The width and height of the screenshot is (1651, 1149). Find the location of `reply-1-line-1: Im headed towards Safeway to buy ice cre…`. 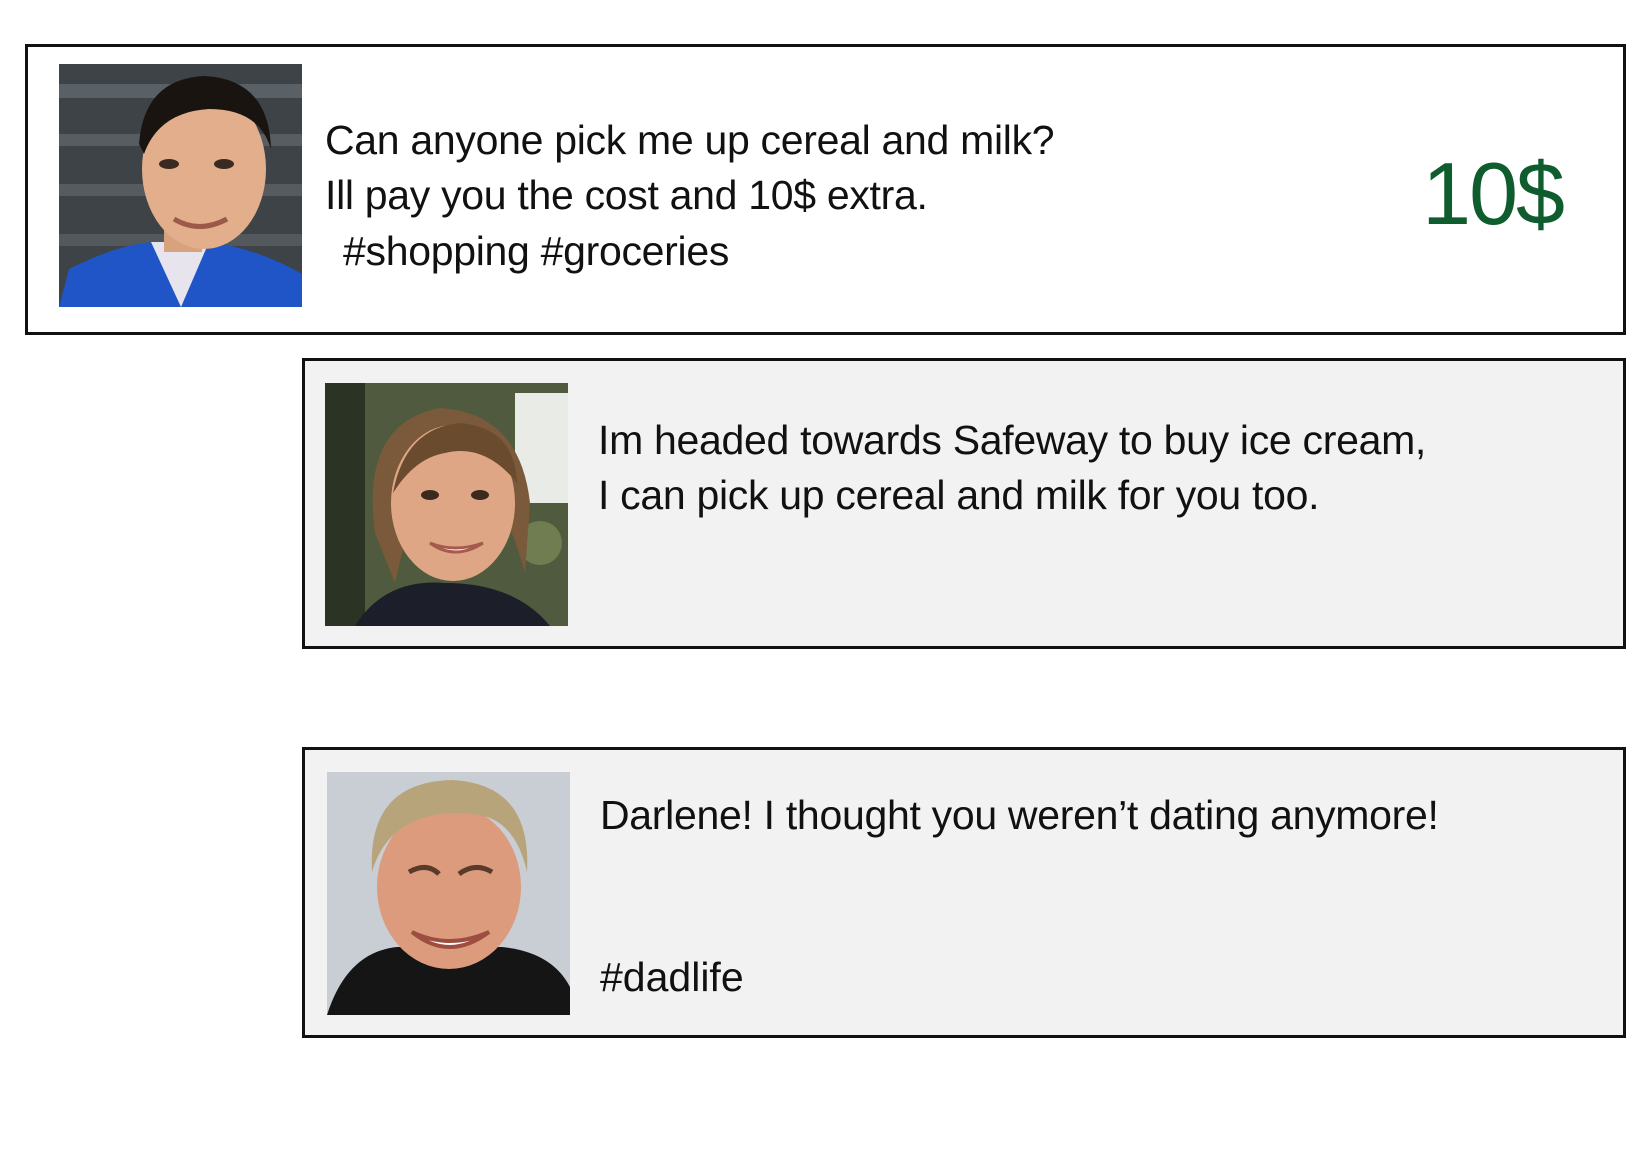

reply-1-line-1: Im headed towards Safeway to buy ice cre… is located at coordinates (1012, 440).